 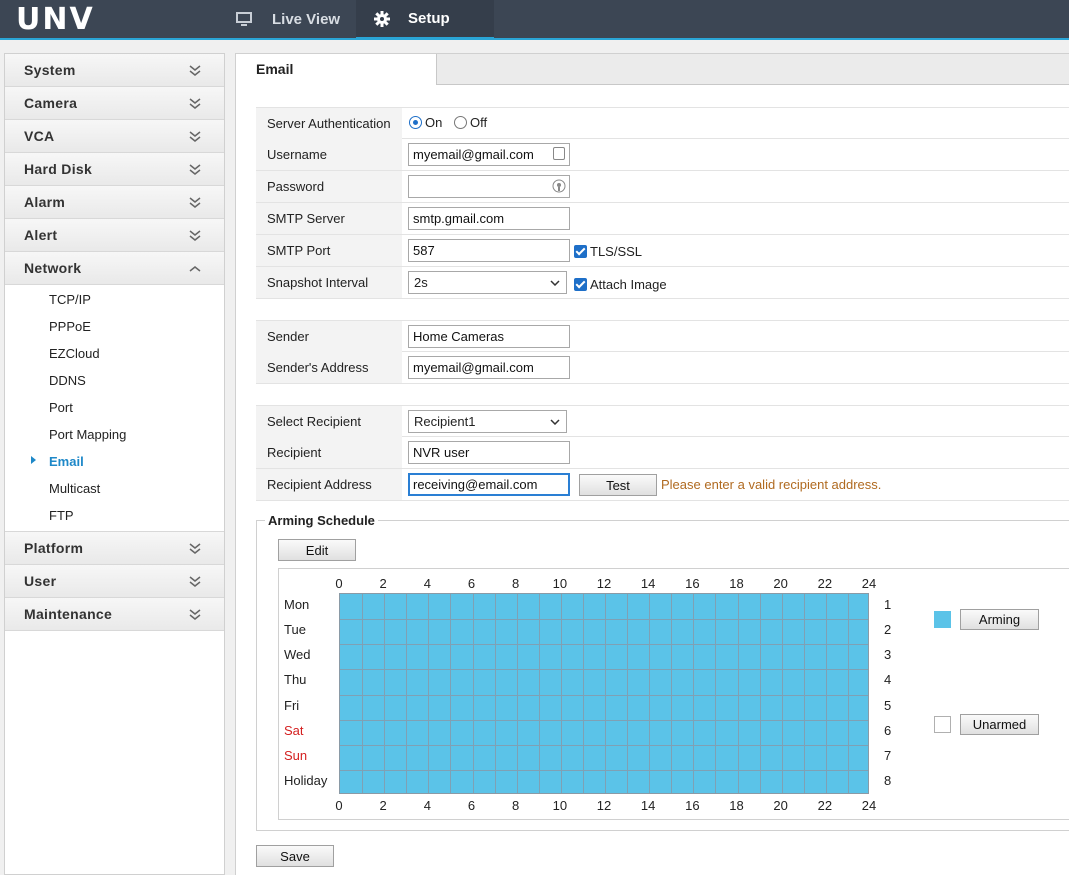 What do you see at coordinates (317, 550) in the screenshot?
I see `edit-button: Edit` at bounding box center [317, 550].